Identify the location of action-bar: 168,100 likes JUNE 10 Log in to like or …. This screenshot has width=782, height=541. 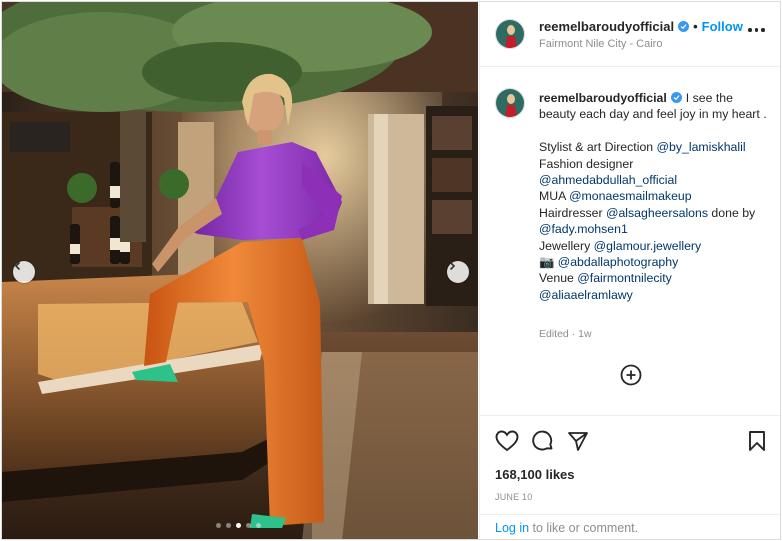
(630, 477).